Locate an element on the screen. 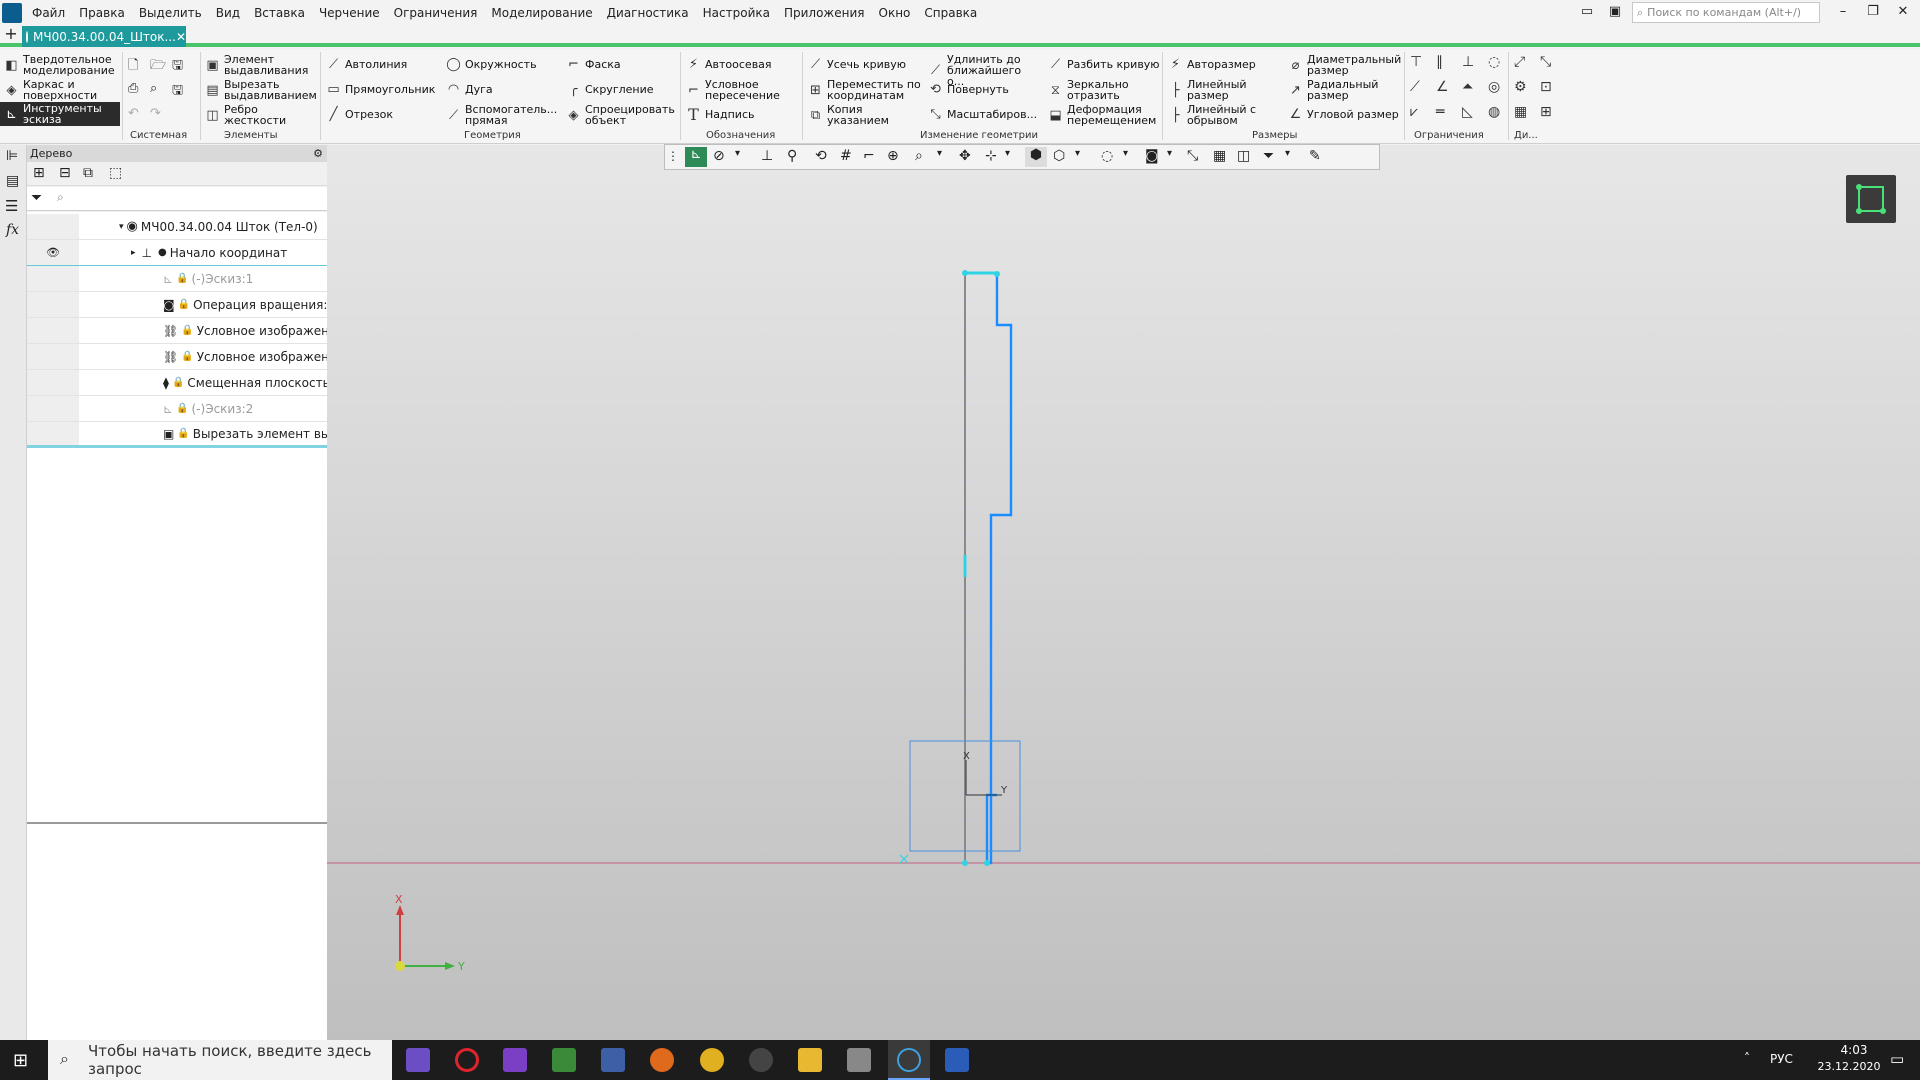 The height and width of the screenshot is (1080, 1920). layers-icon: ☰ is located at coordinates (11, 206).